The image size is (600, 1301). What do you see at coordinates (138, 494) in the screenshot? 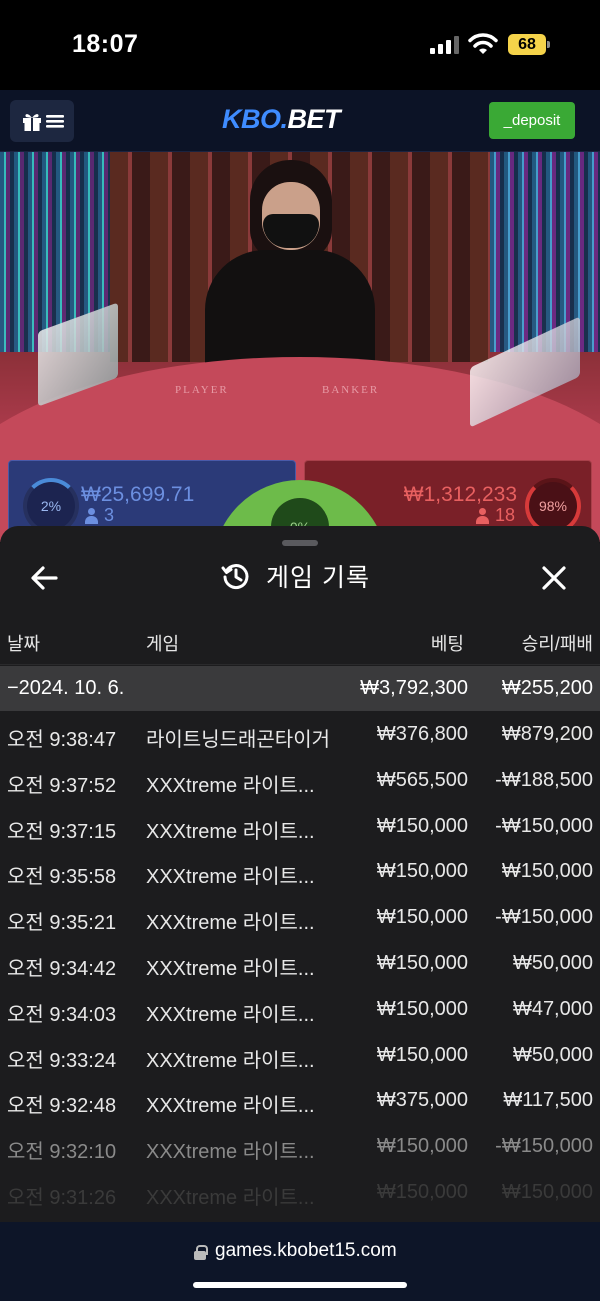
I see `player-total-amount: ₩25,699.71` at bounding box center [138, 494].